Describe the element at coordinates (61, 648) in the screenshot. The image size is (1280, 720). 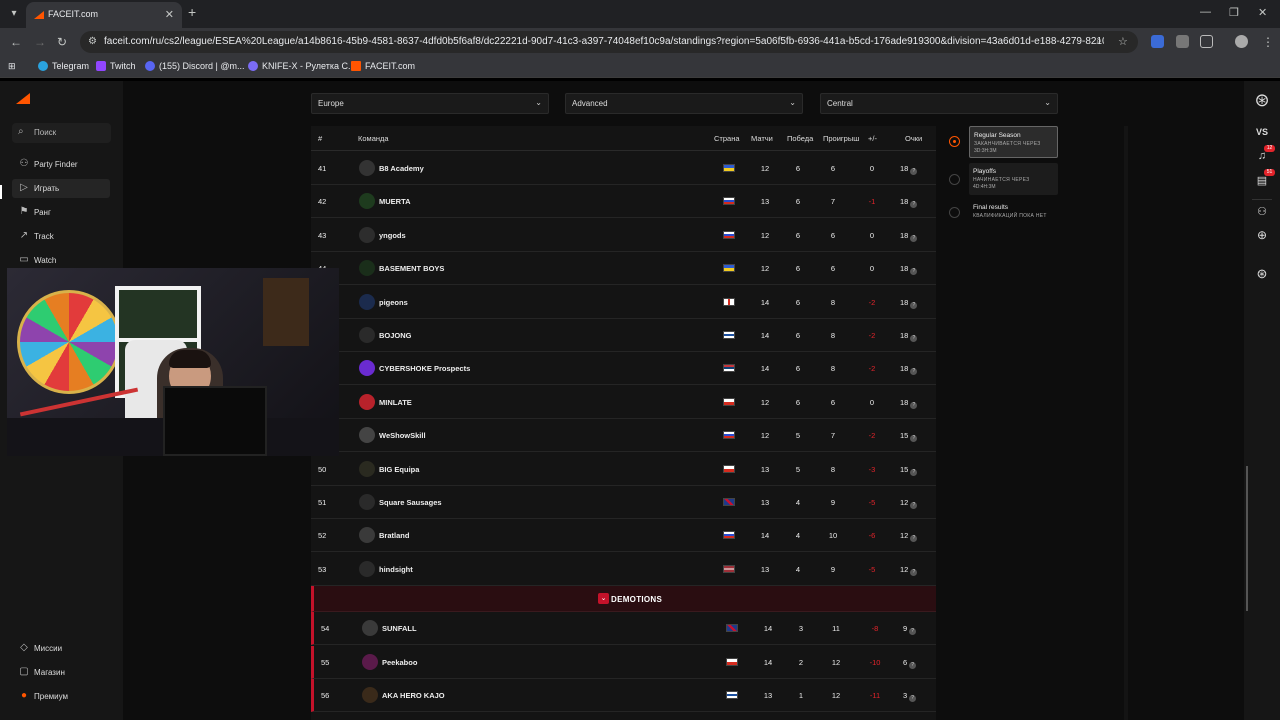
I see `sidebar-item-missions: ◇ Миссии` at that location.